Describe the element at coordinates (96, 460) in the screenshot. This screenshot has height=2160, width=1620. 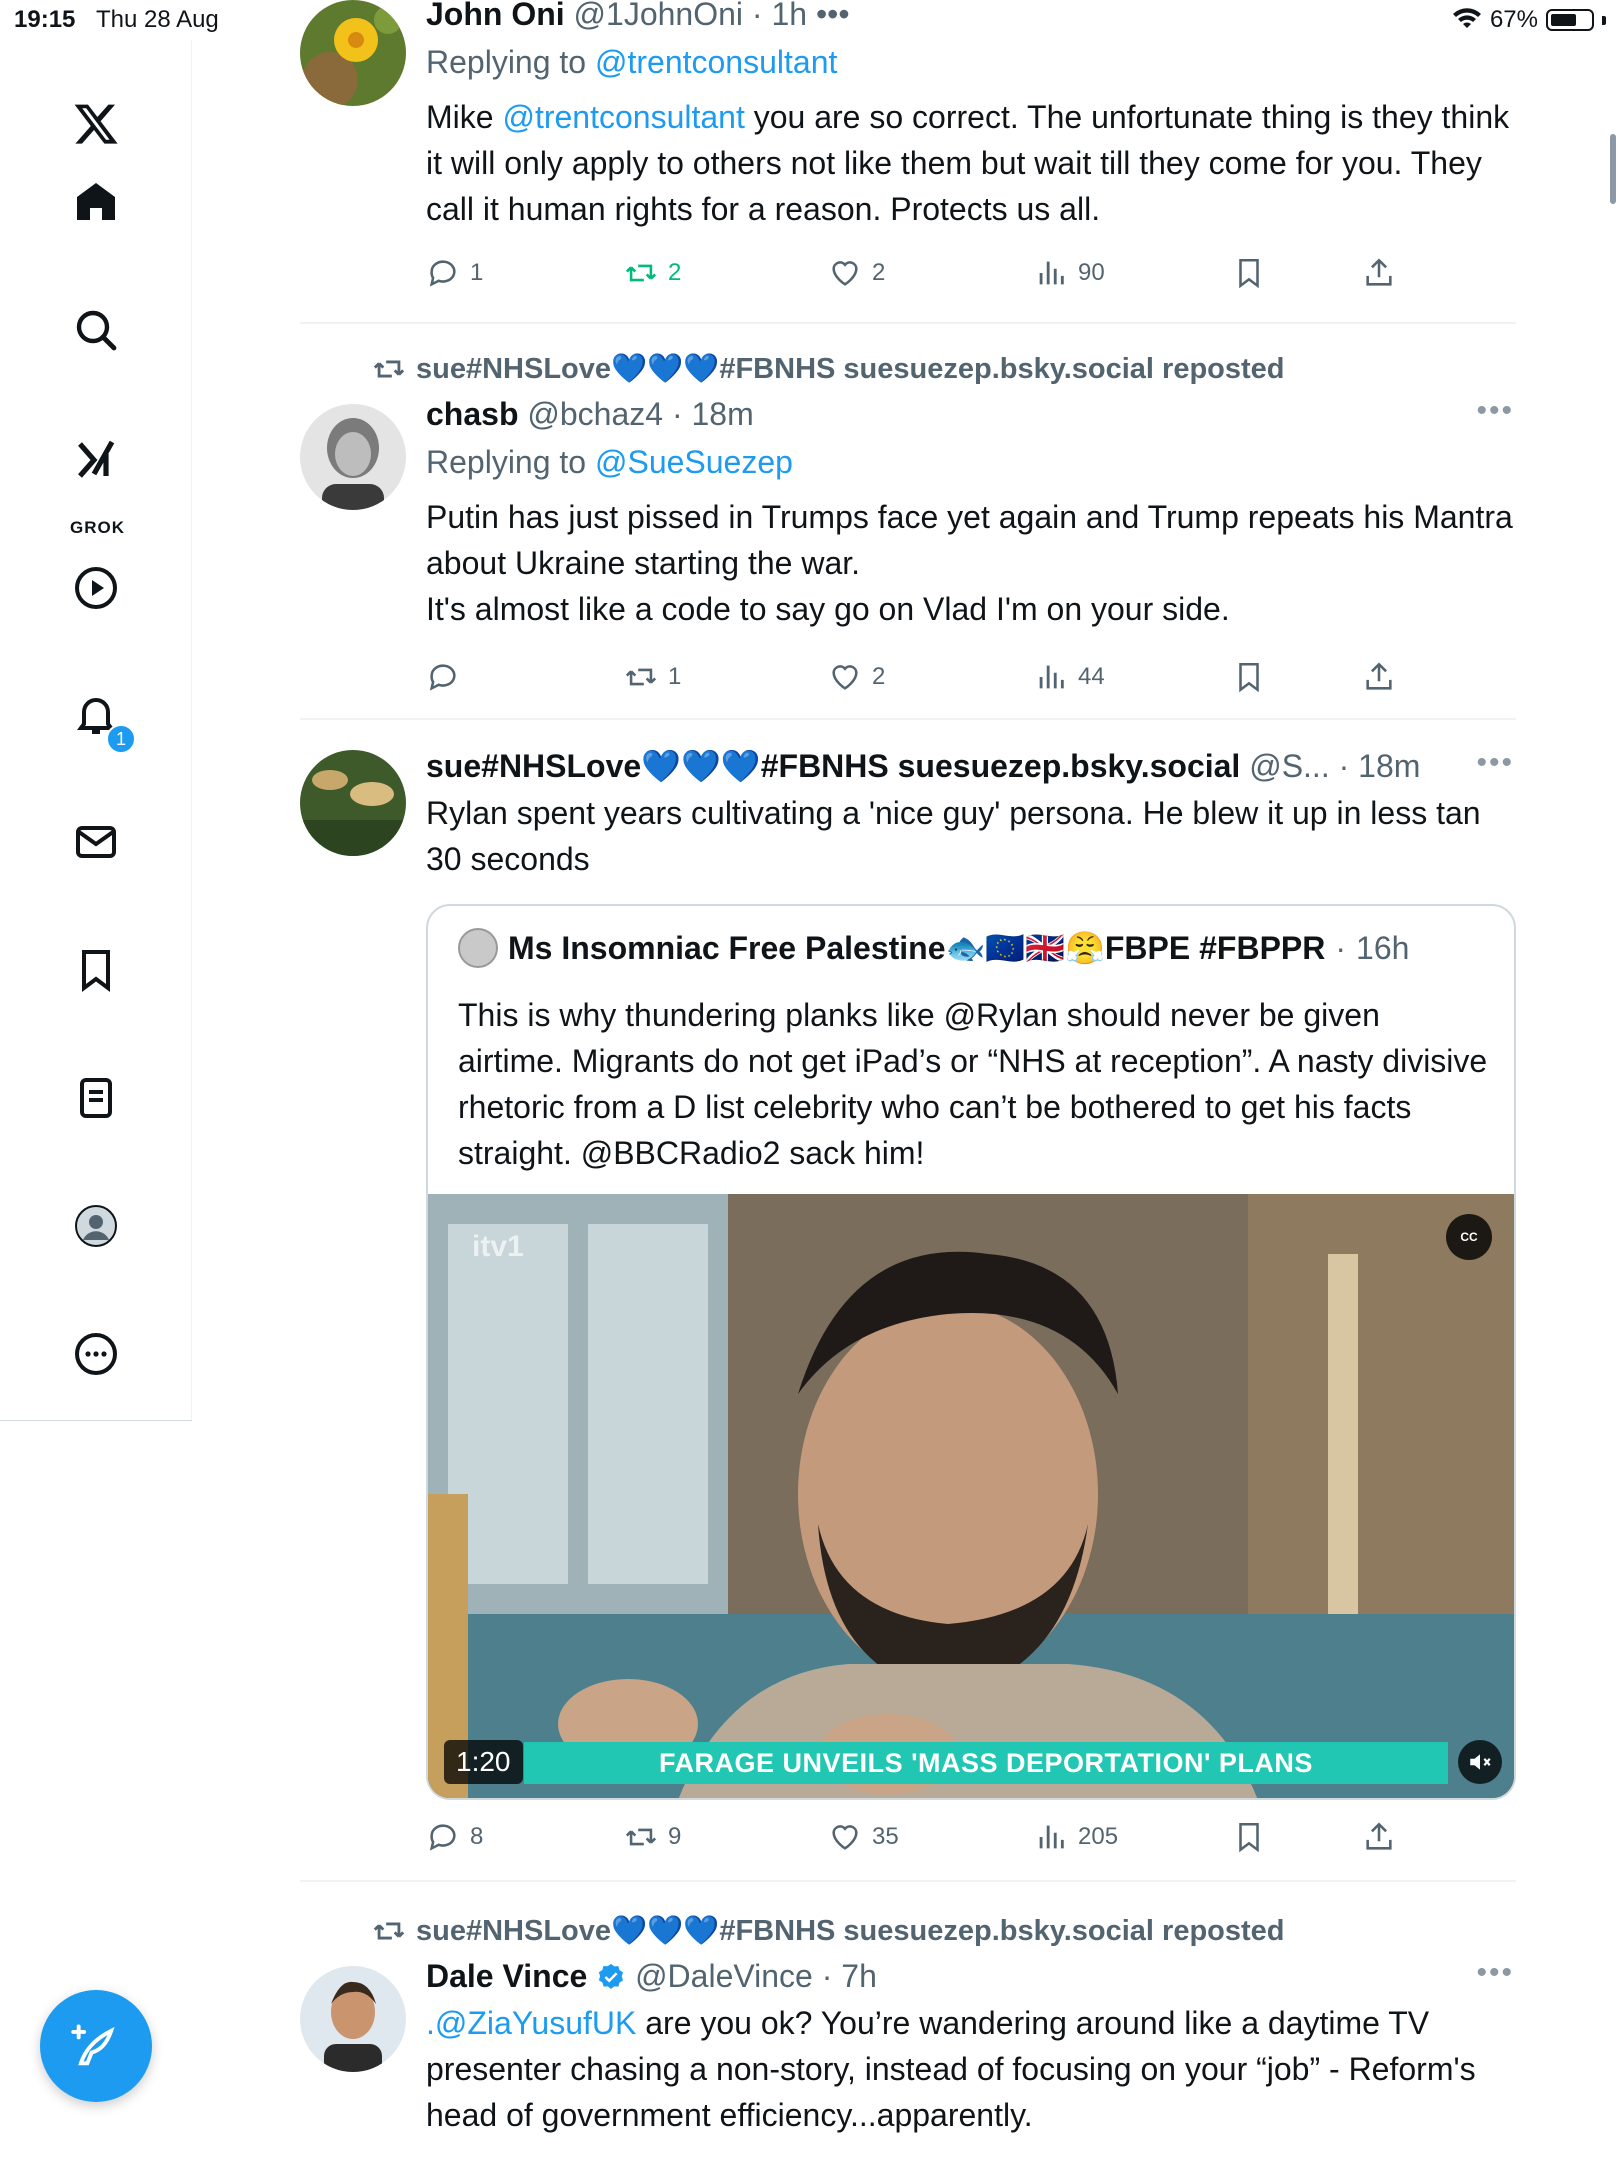
I see `grok-icon` at that location.